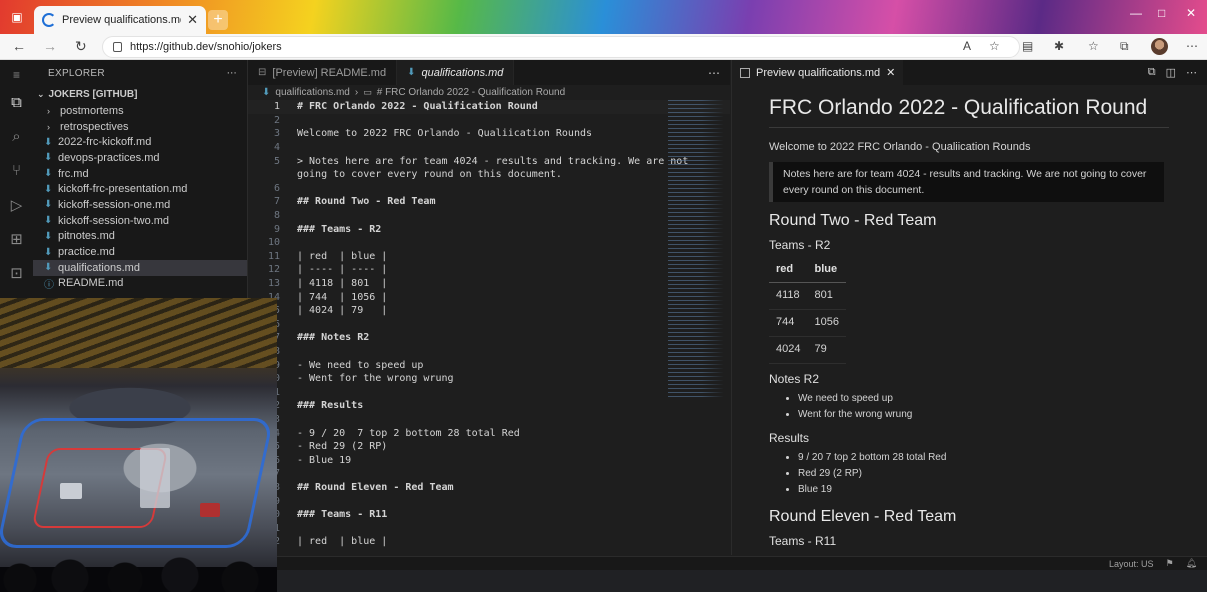 The image size is (1207, 592). Describe the element at coordinates (48, 174) in the screenshot. I see `markdown-file-icon: ⬇` at that location.